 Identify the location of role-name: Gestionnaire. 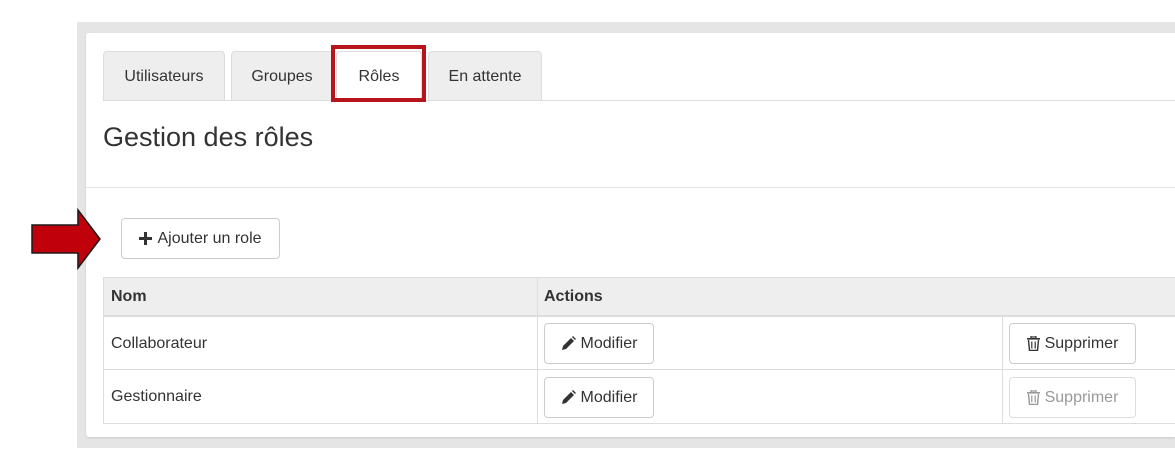
(156, 396).